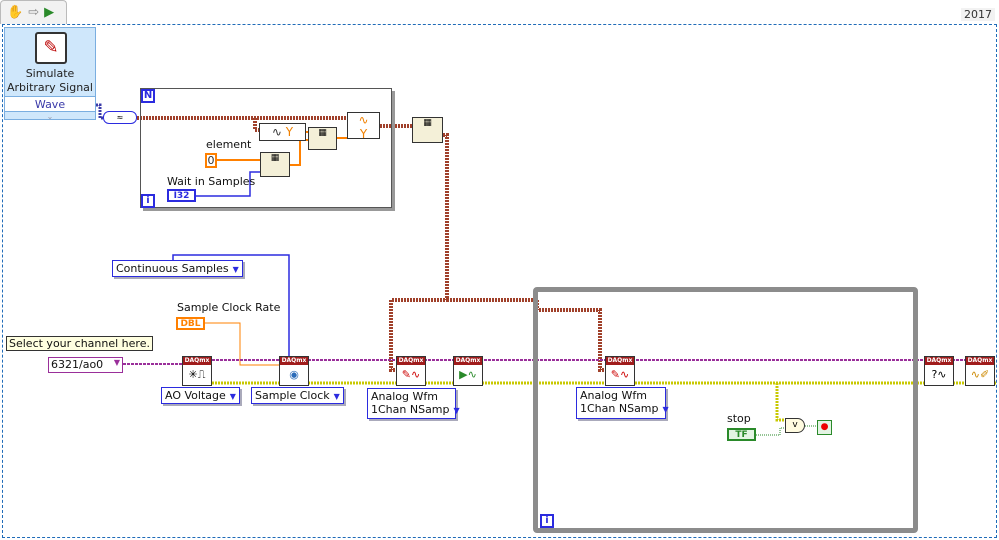 This screenshot has height=540, width=999. Describe the element at coordinates (50, 104) in the screenshot. I see `wave-output: Wave` at that location.